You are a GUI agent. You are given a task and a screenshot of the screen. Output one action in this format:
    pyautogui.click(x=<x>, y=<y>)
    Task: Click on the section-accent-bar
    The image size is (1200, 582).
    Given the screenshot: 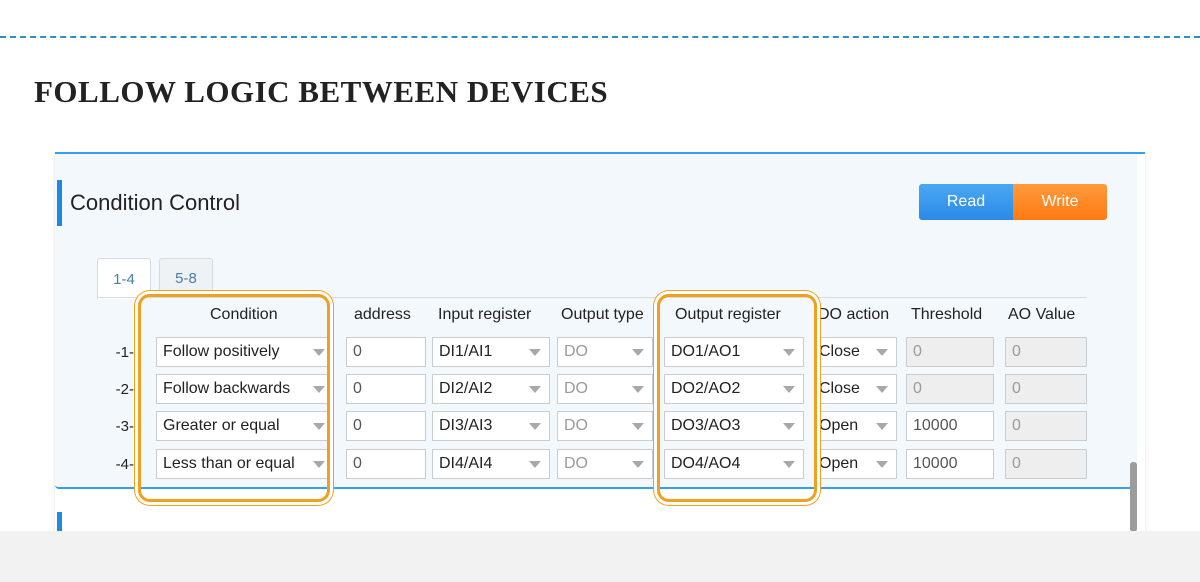 What is the action you would take?
    pyautogui.click(x=59, y=203)
    